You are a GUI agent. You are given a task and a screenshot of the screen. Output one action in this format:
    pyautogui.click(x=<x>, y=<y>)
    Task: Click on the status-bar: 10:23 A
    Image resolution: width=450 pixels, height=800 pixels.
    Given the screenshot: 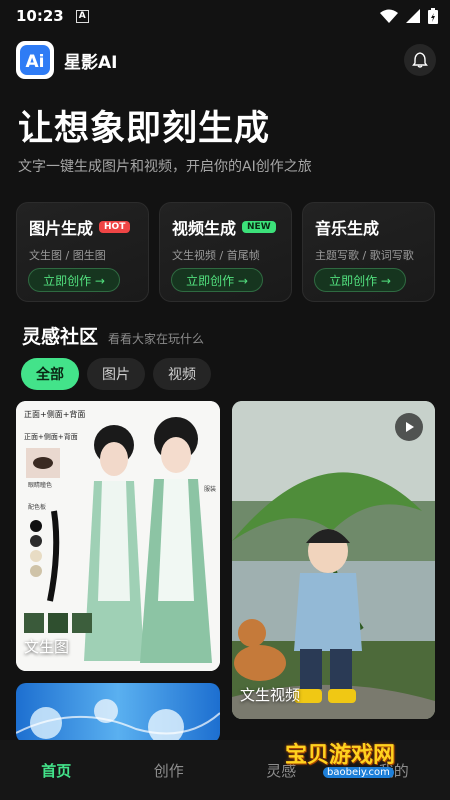 What is the action you would take?
    pyautogui.click(x=225, y=16)
    